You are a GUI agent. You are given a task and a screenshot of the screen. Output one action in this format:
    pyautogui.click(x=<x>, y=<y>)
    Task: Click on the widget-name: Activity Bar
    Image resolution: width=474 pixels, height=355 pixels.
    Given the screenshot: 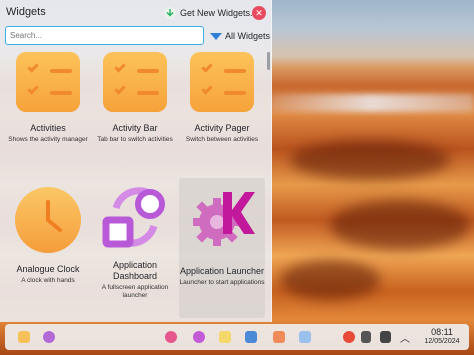 What is the action you would take?
    pyautogui.click(x=135, y=128)
    